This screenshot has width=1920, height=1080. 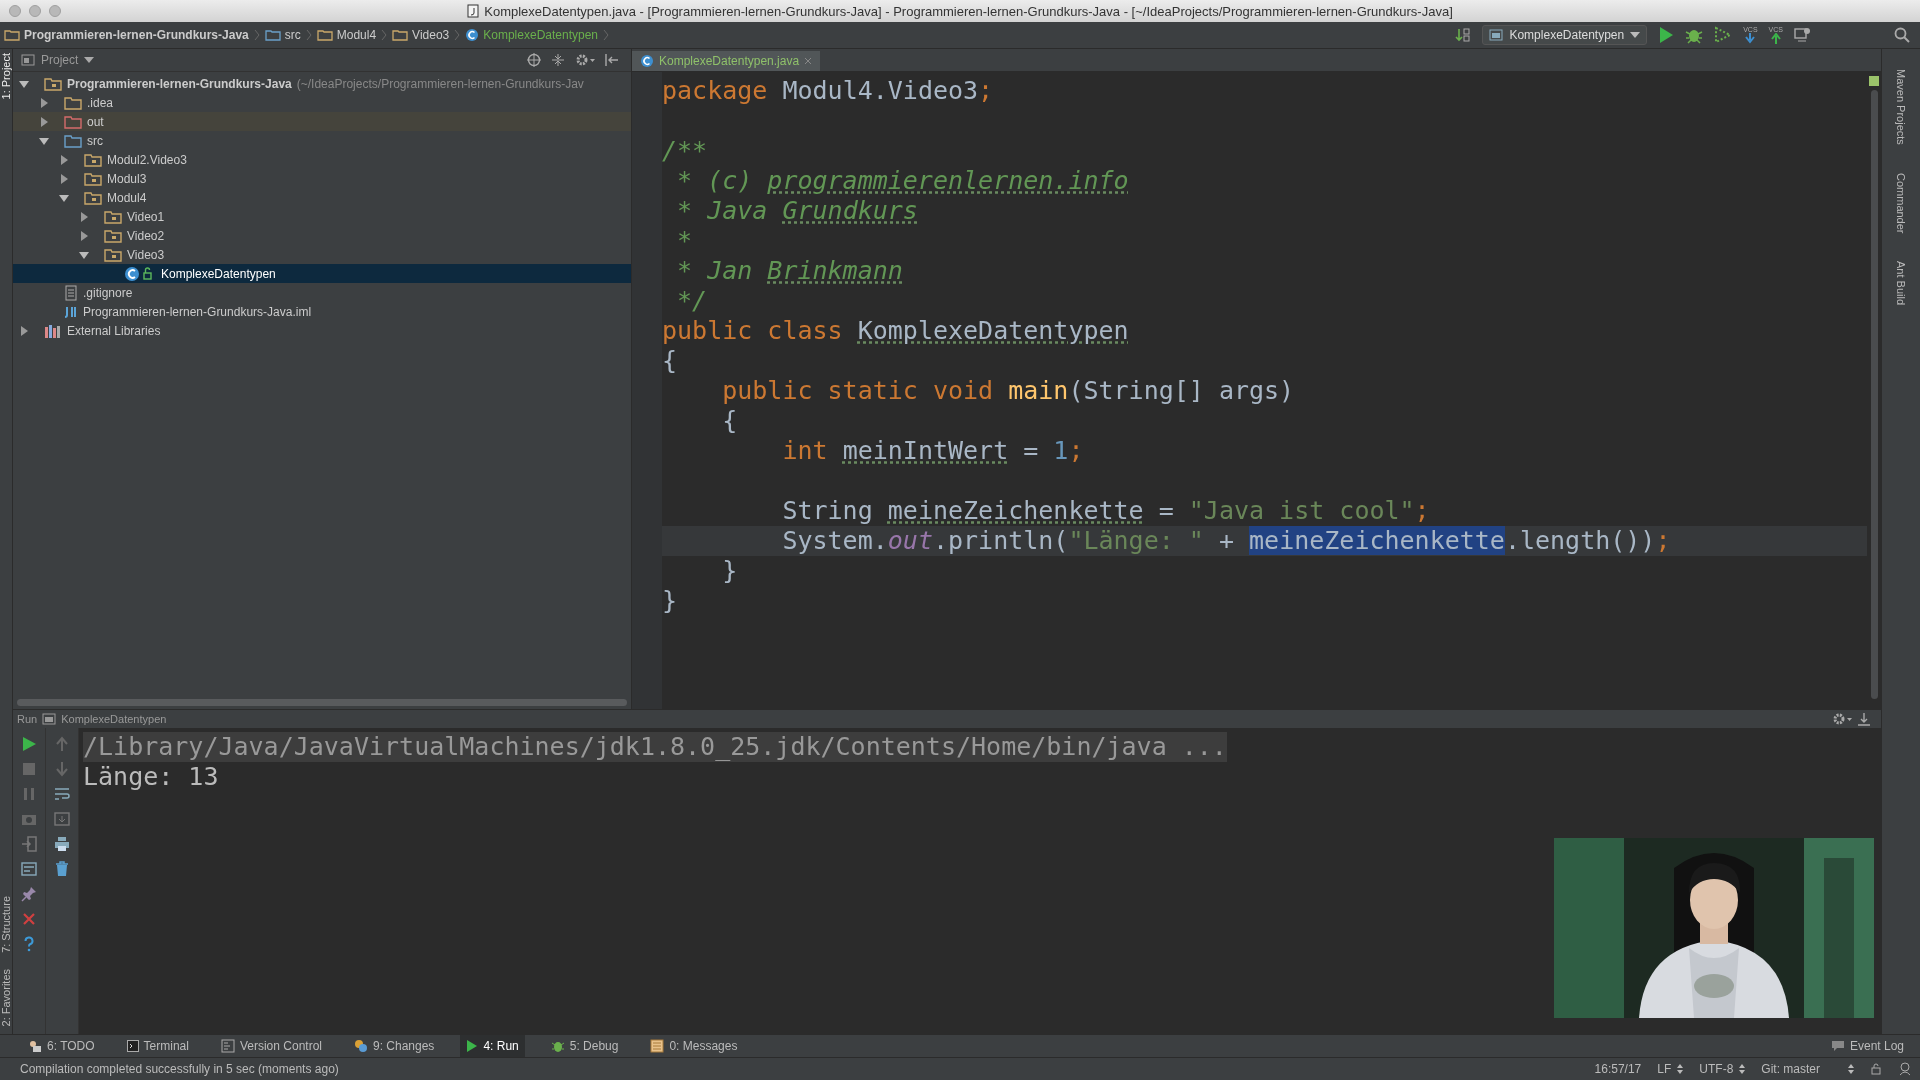 What do you see at coordinates (27, 719) in the screenshot?
I see `run-panel-title: Run` at bounding box center [27, 719].